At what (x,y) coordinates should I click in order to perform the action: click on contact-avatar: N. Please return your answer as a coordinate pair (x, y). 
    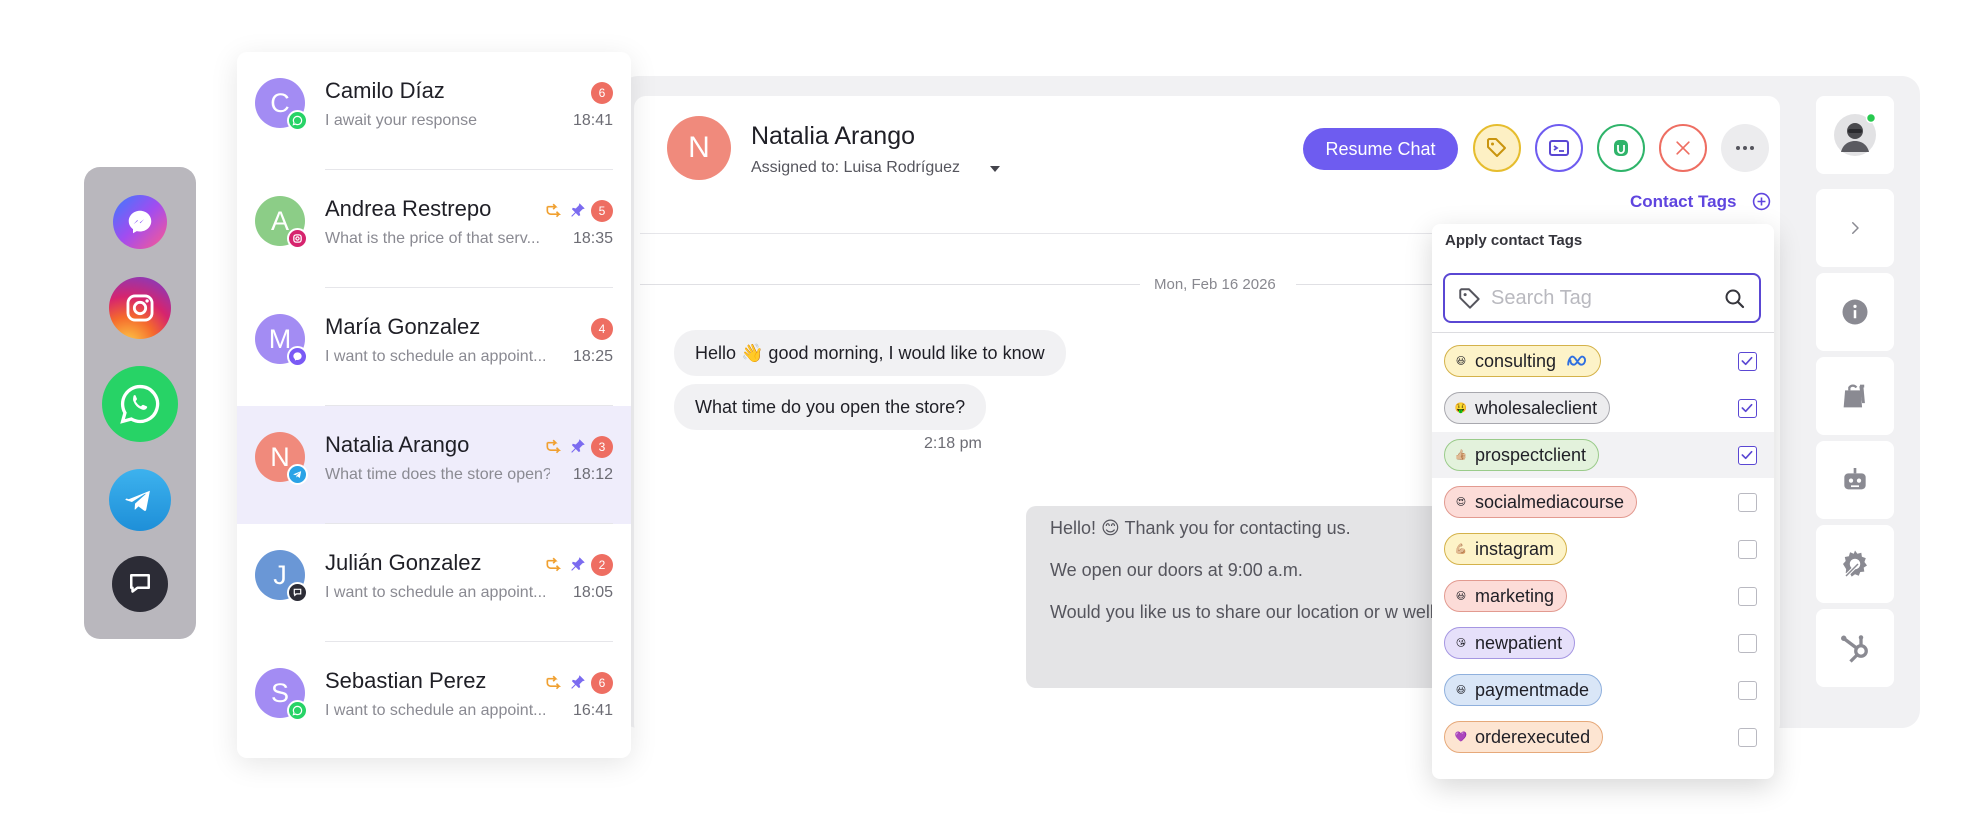
    Looking at the image, I should click on (699, 148).